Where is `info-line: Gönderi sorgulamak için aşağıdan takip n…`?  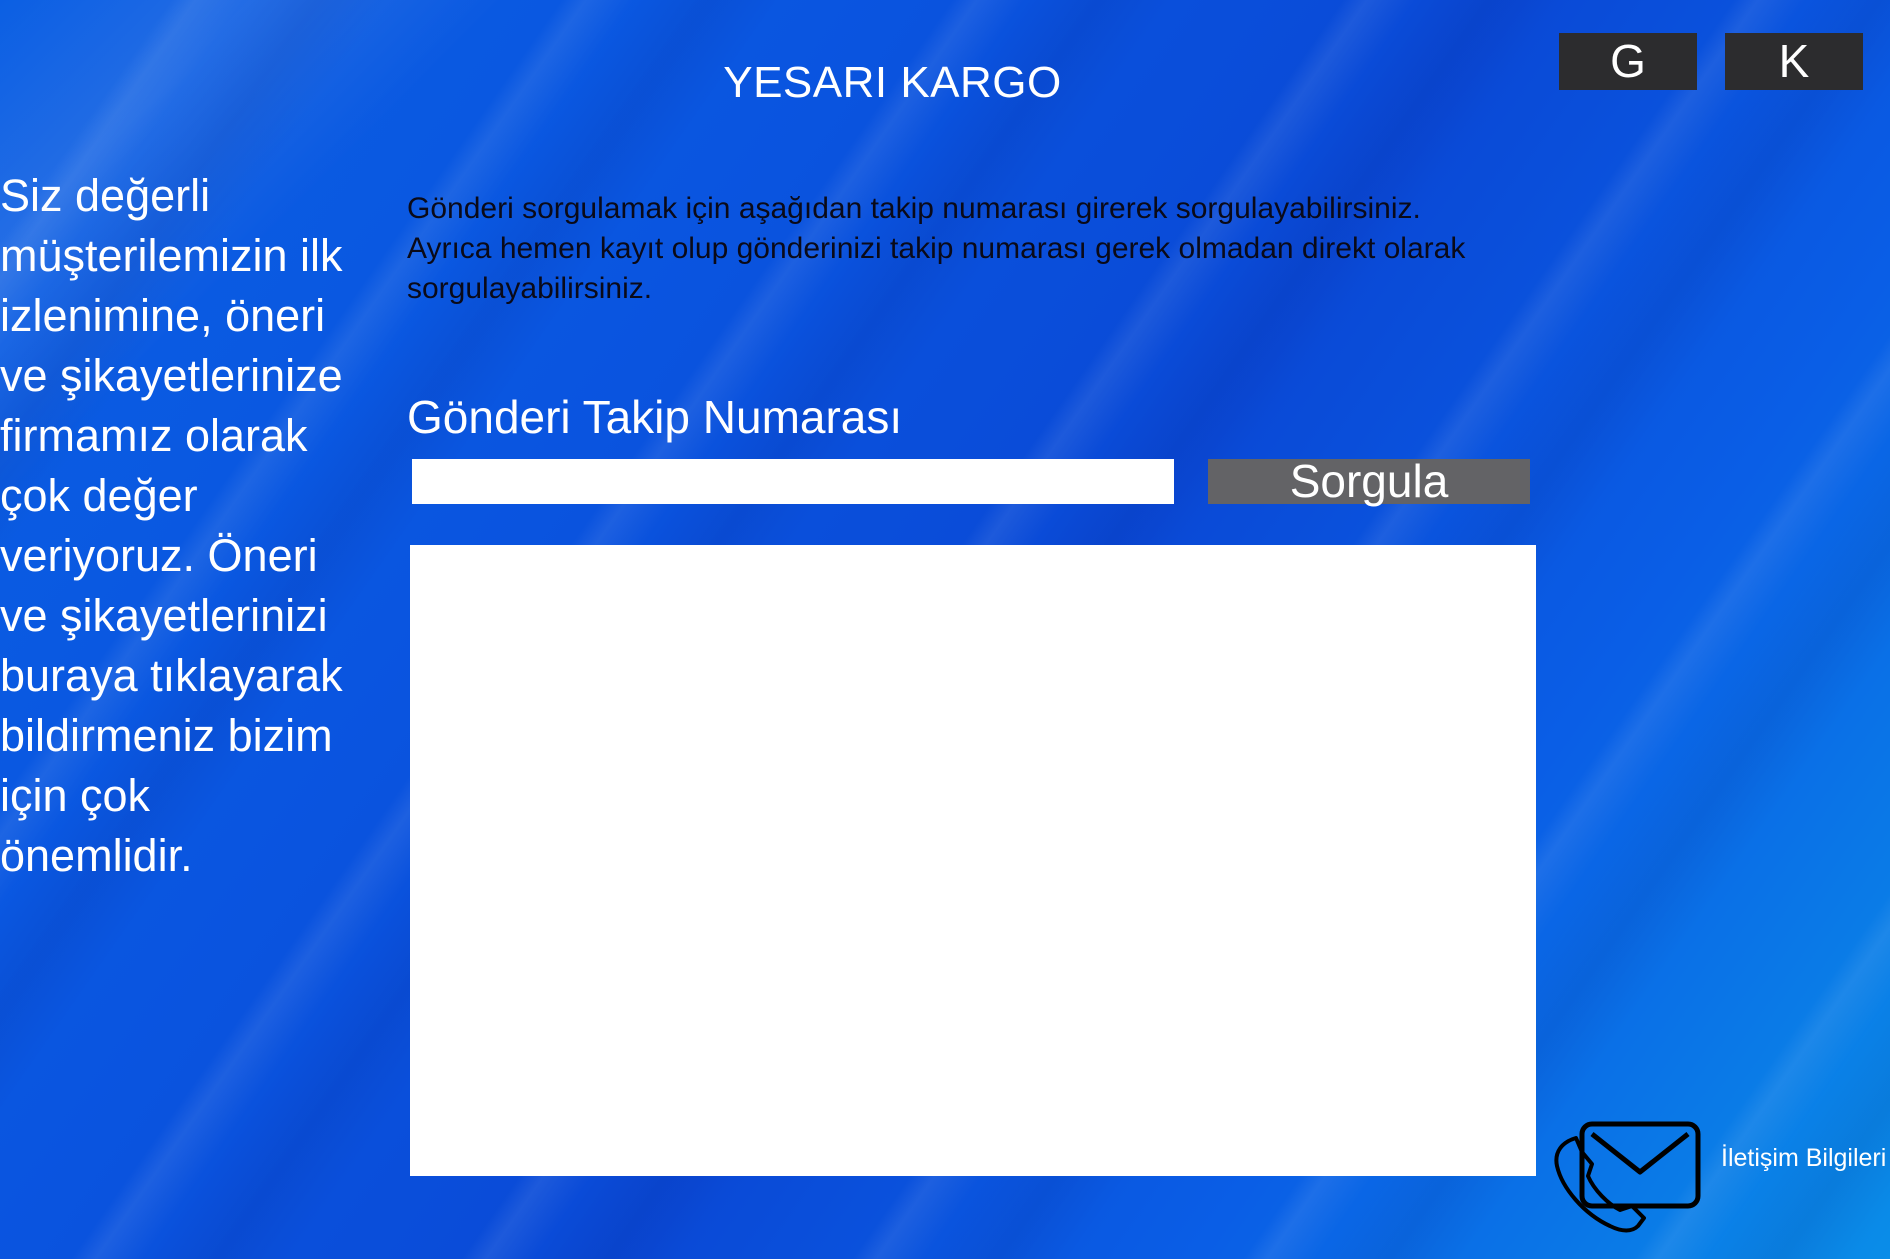 info-line: Gönderi sorgulamak için aşağıdan takip n… is located at coordinates (914, 208).